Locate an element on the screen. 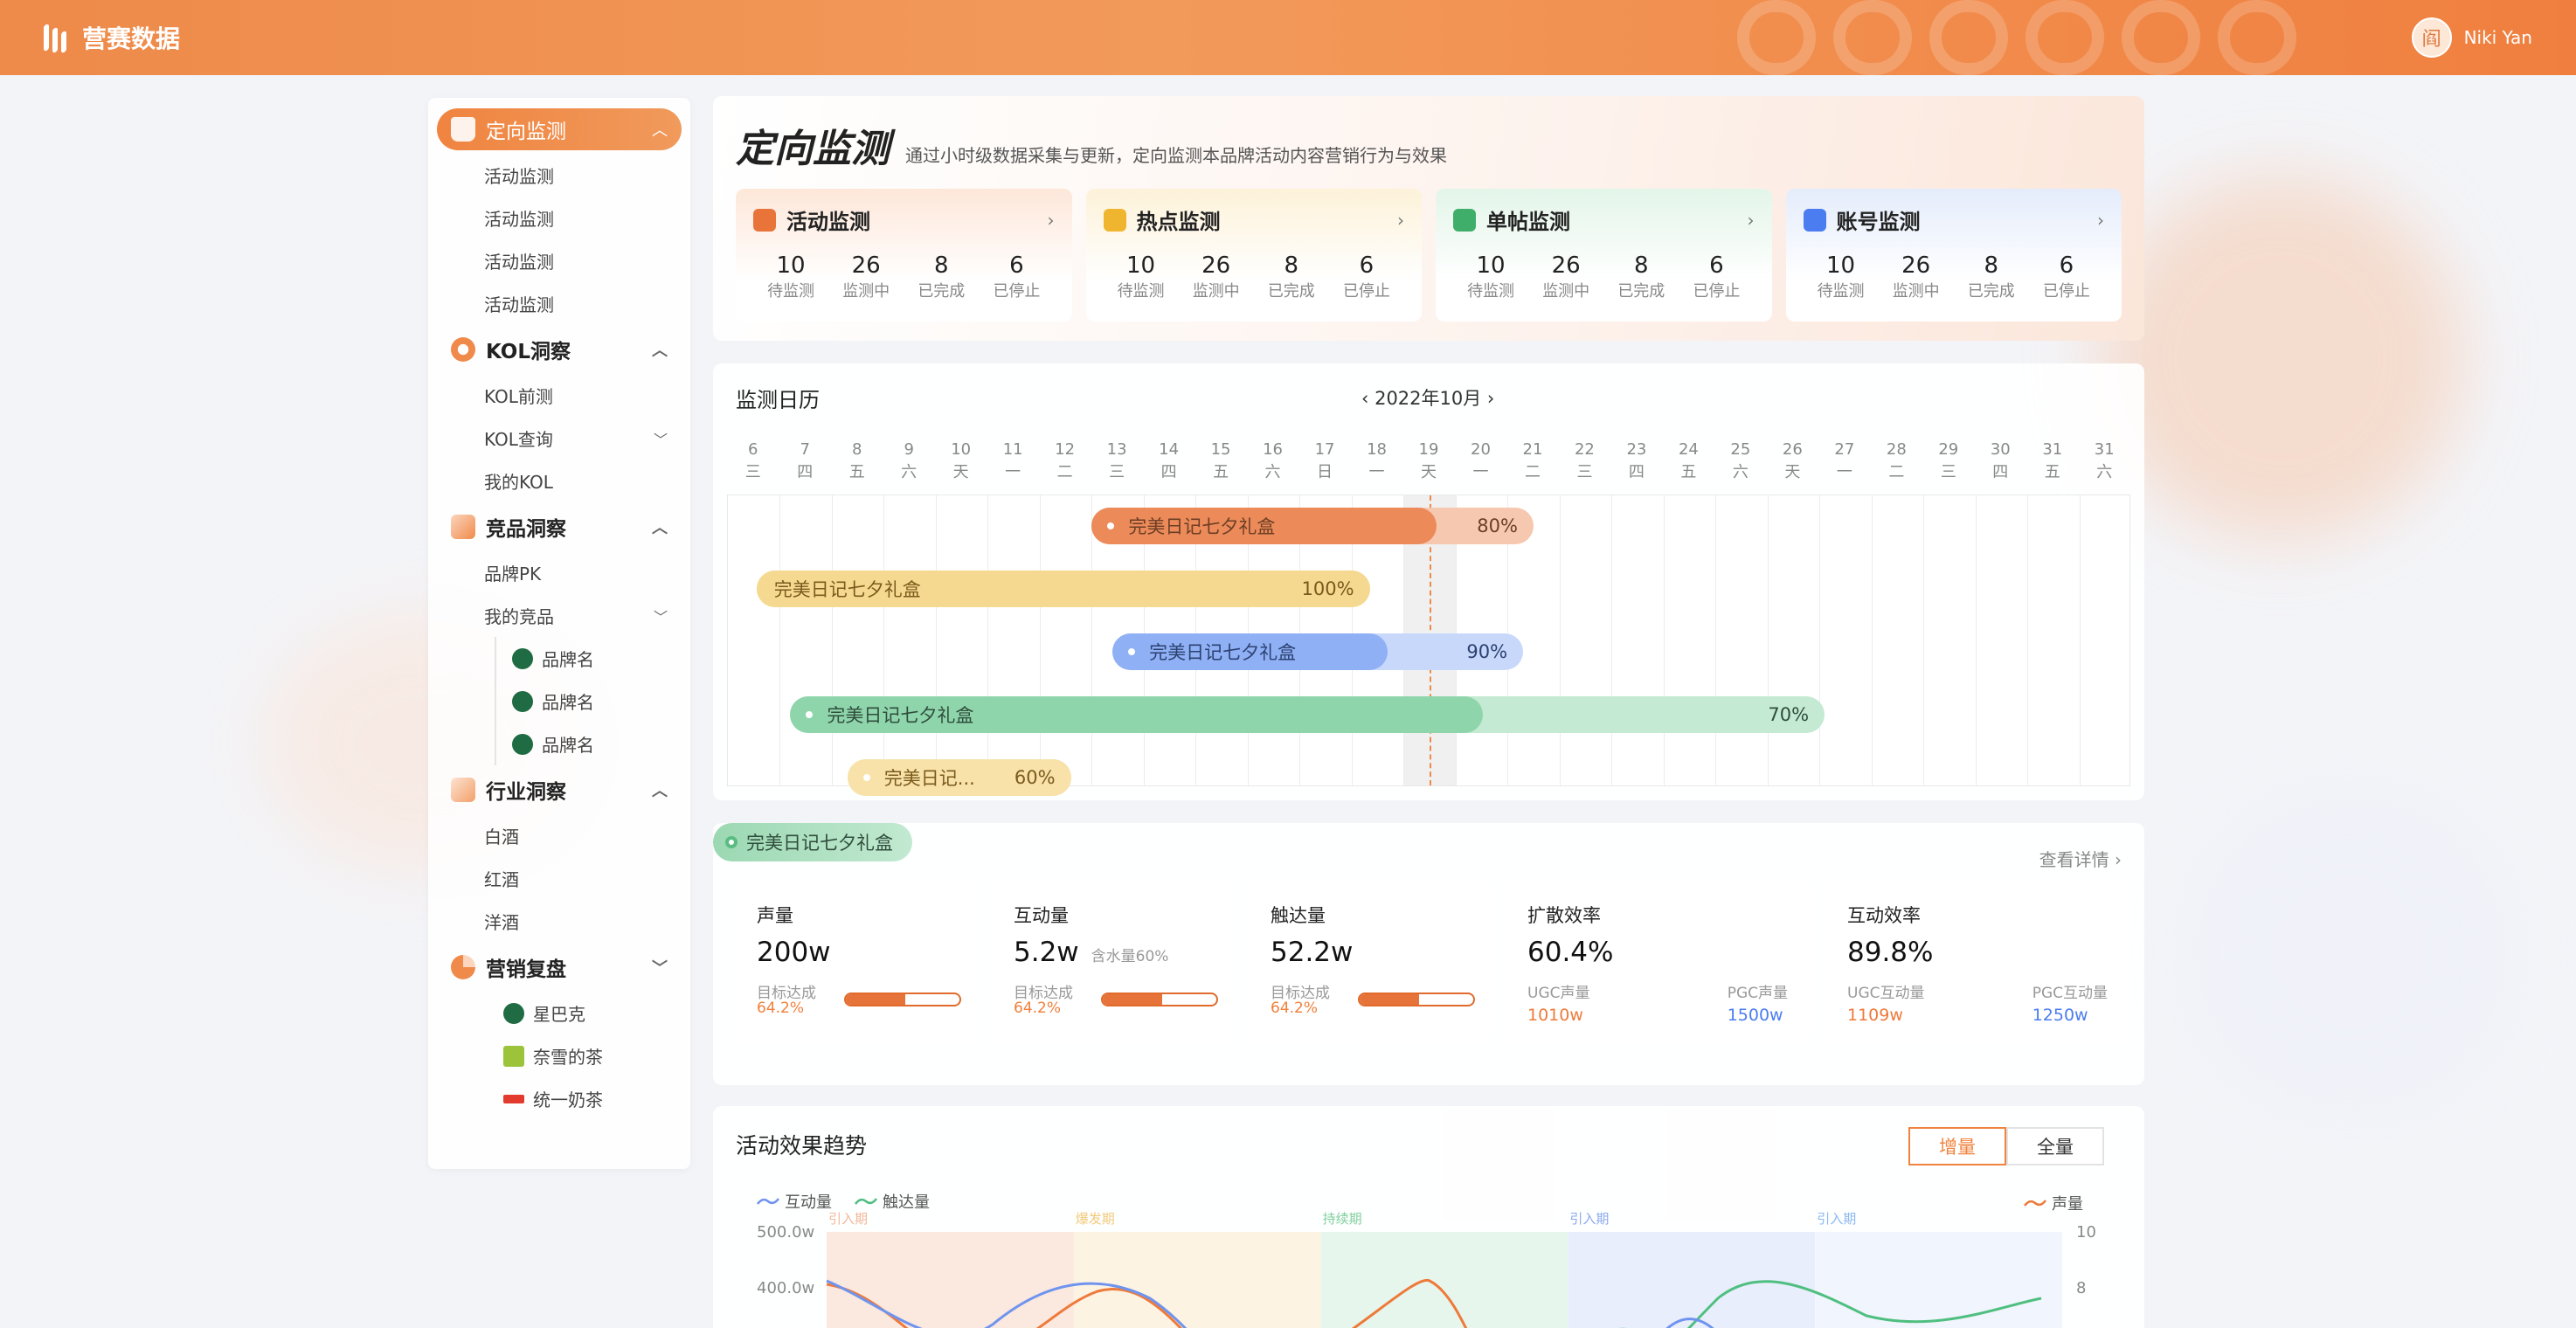  metric-card: 声量 200w 目标达成 64.2% is located at coordinates (855, 962).